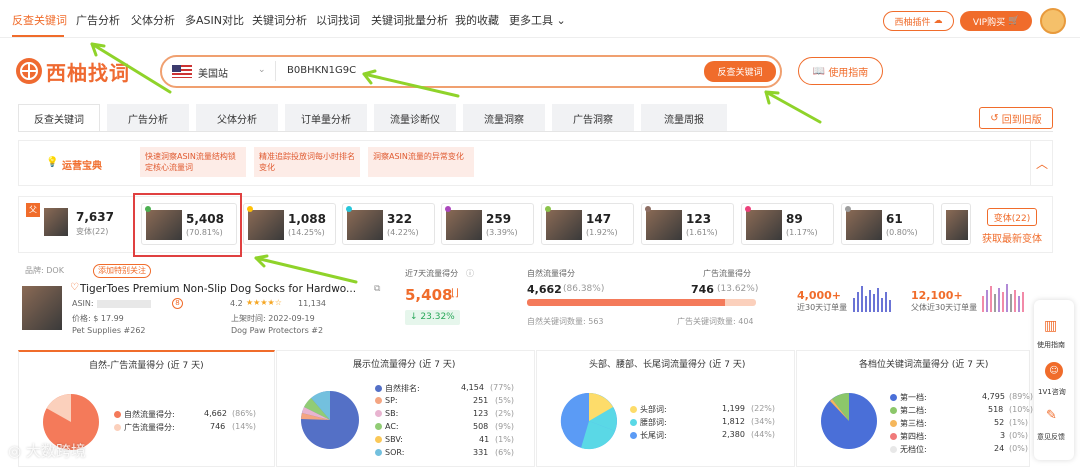 The width and height of the screenshot is (1080, 467). What do you see at coordinates (472, 387) in the screenshot?
I see `legend-value: 4,154` at bounding box center [472, 387].